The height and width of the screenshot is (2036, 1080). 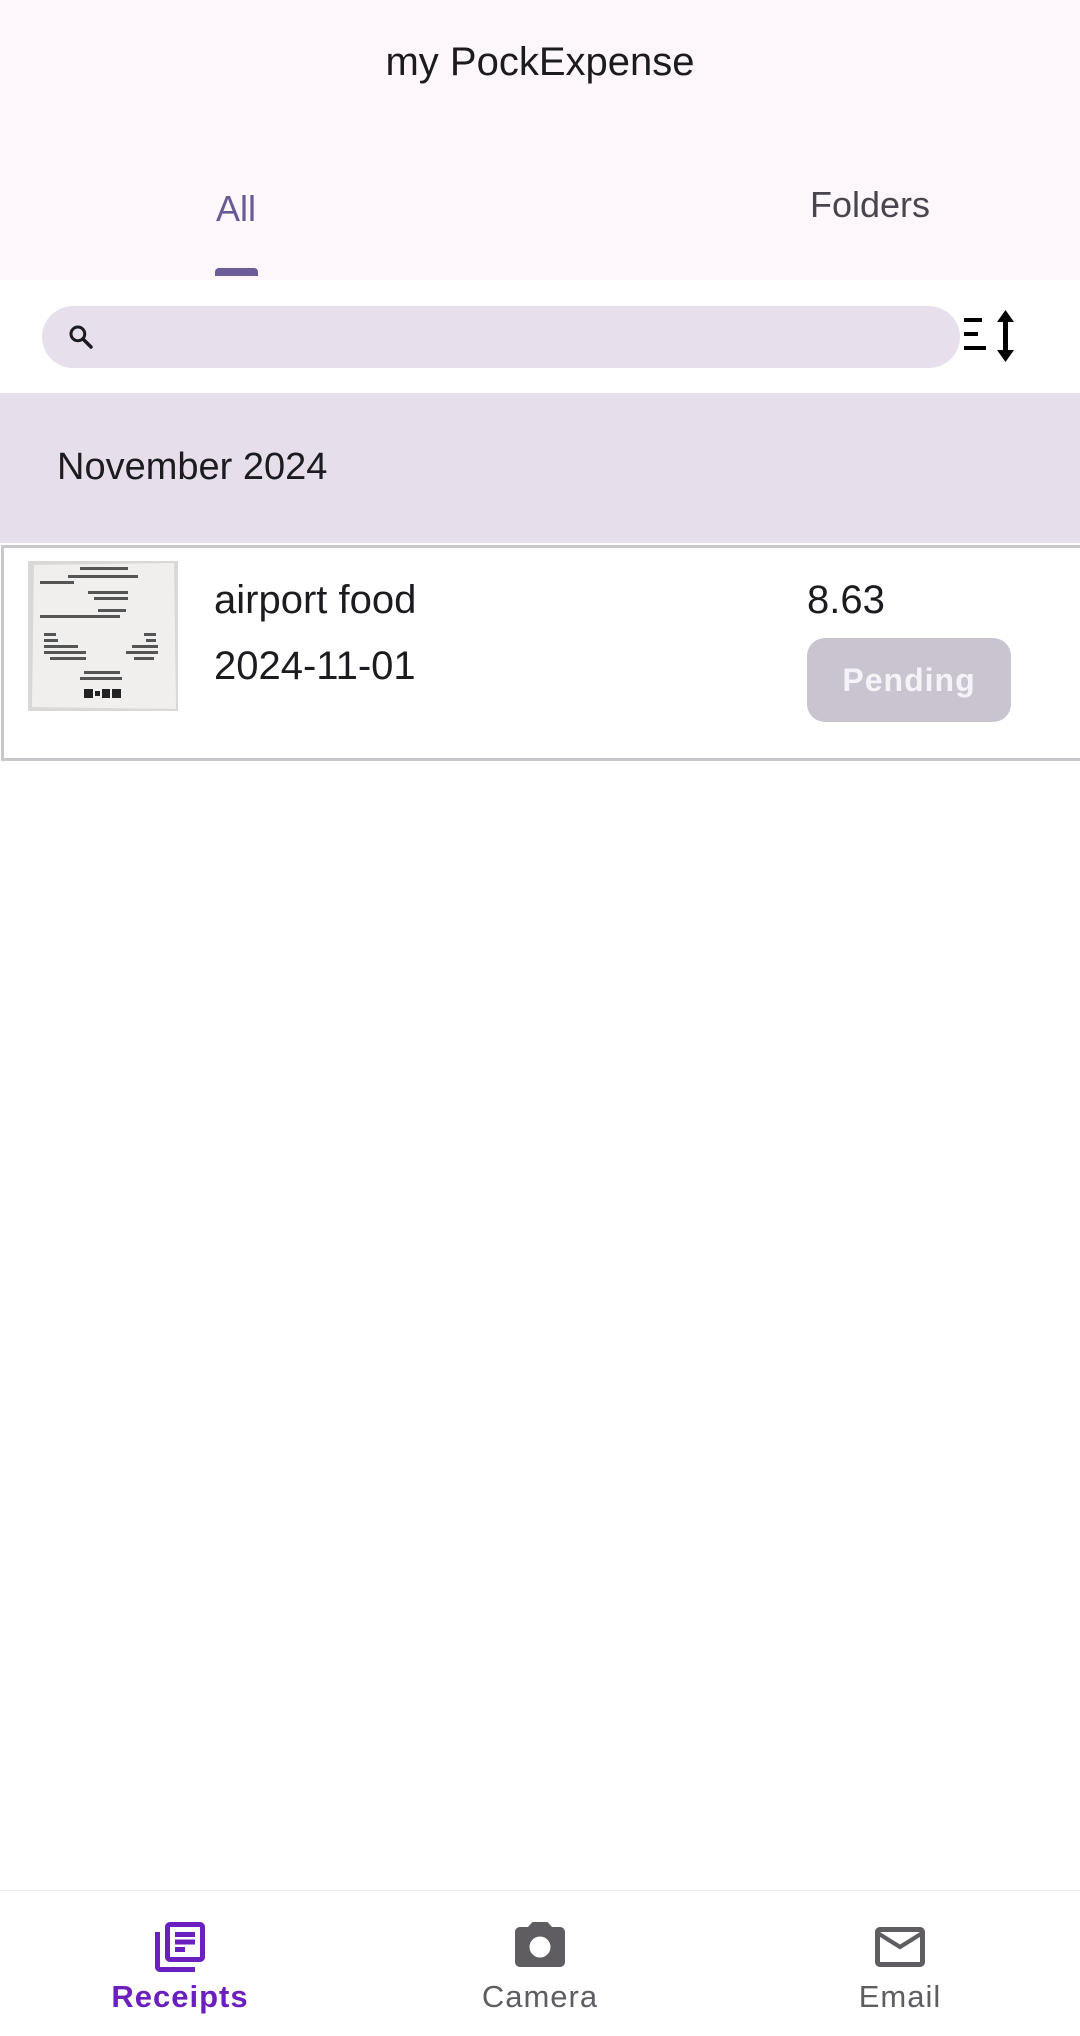 I want to click on nav-email-label: Email, so click(x=900, y=1996).